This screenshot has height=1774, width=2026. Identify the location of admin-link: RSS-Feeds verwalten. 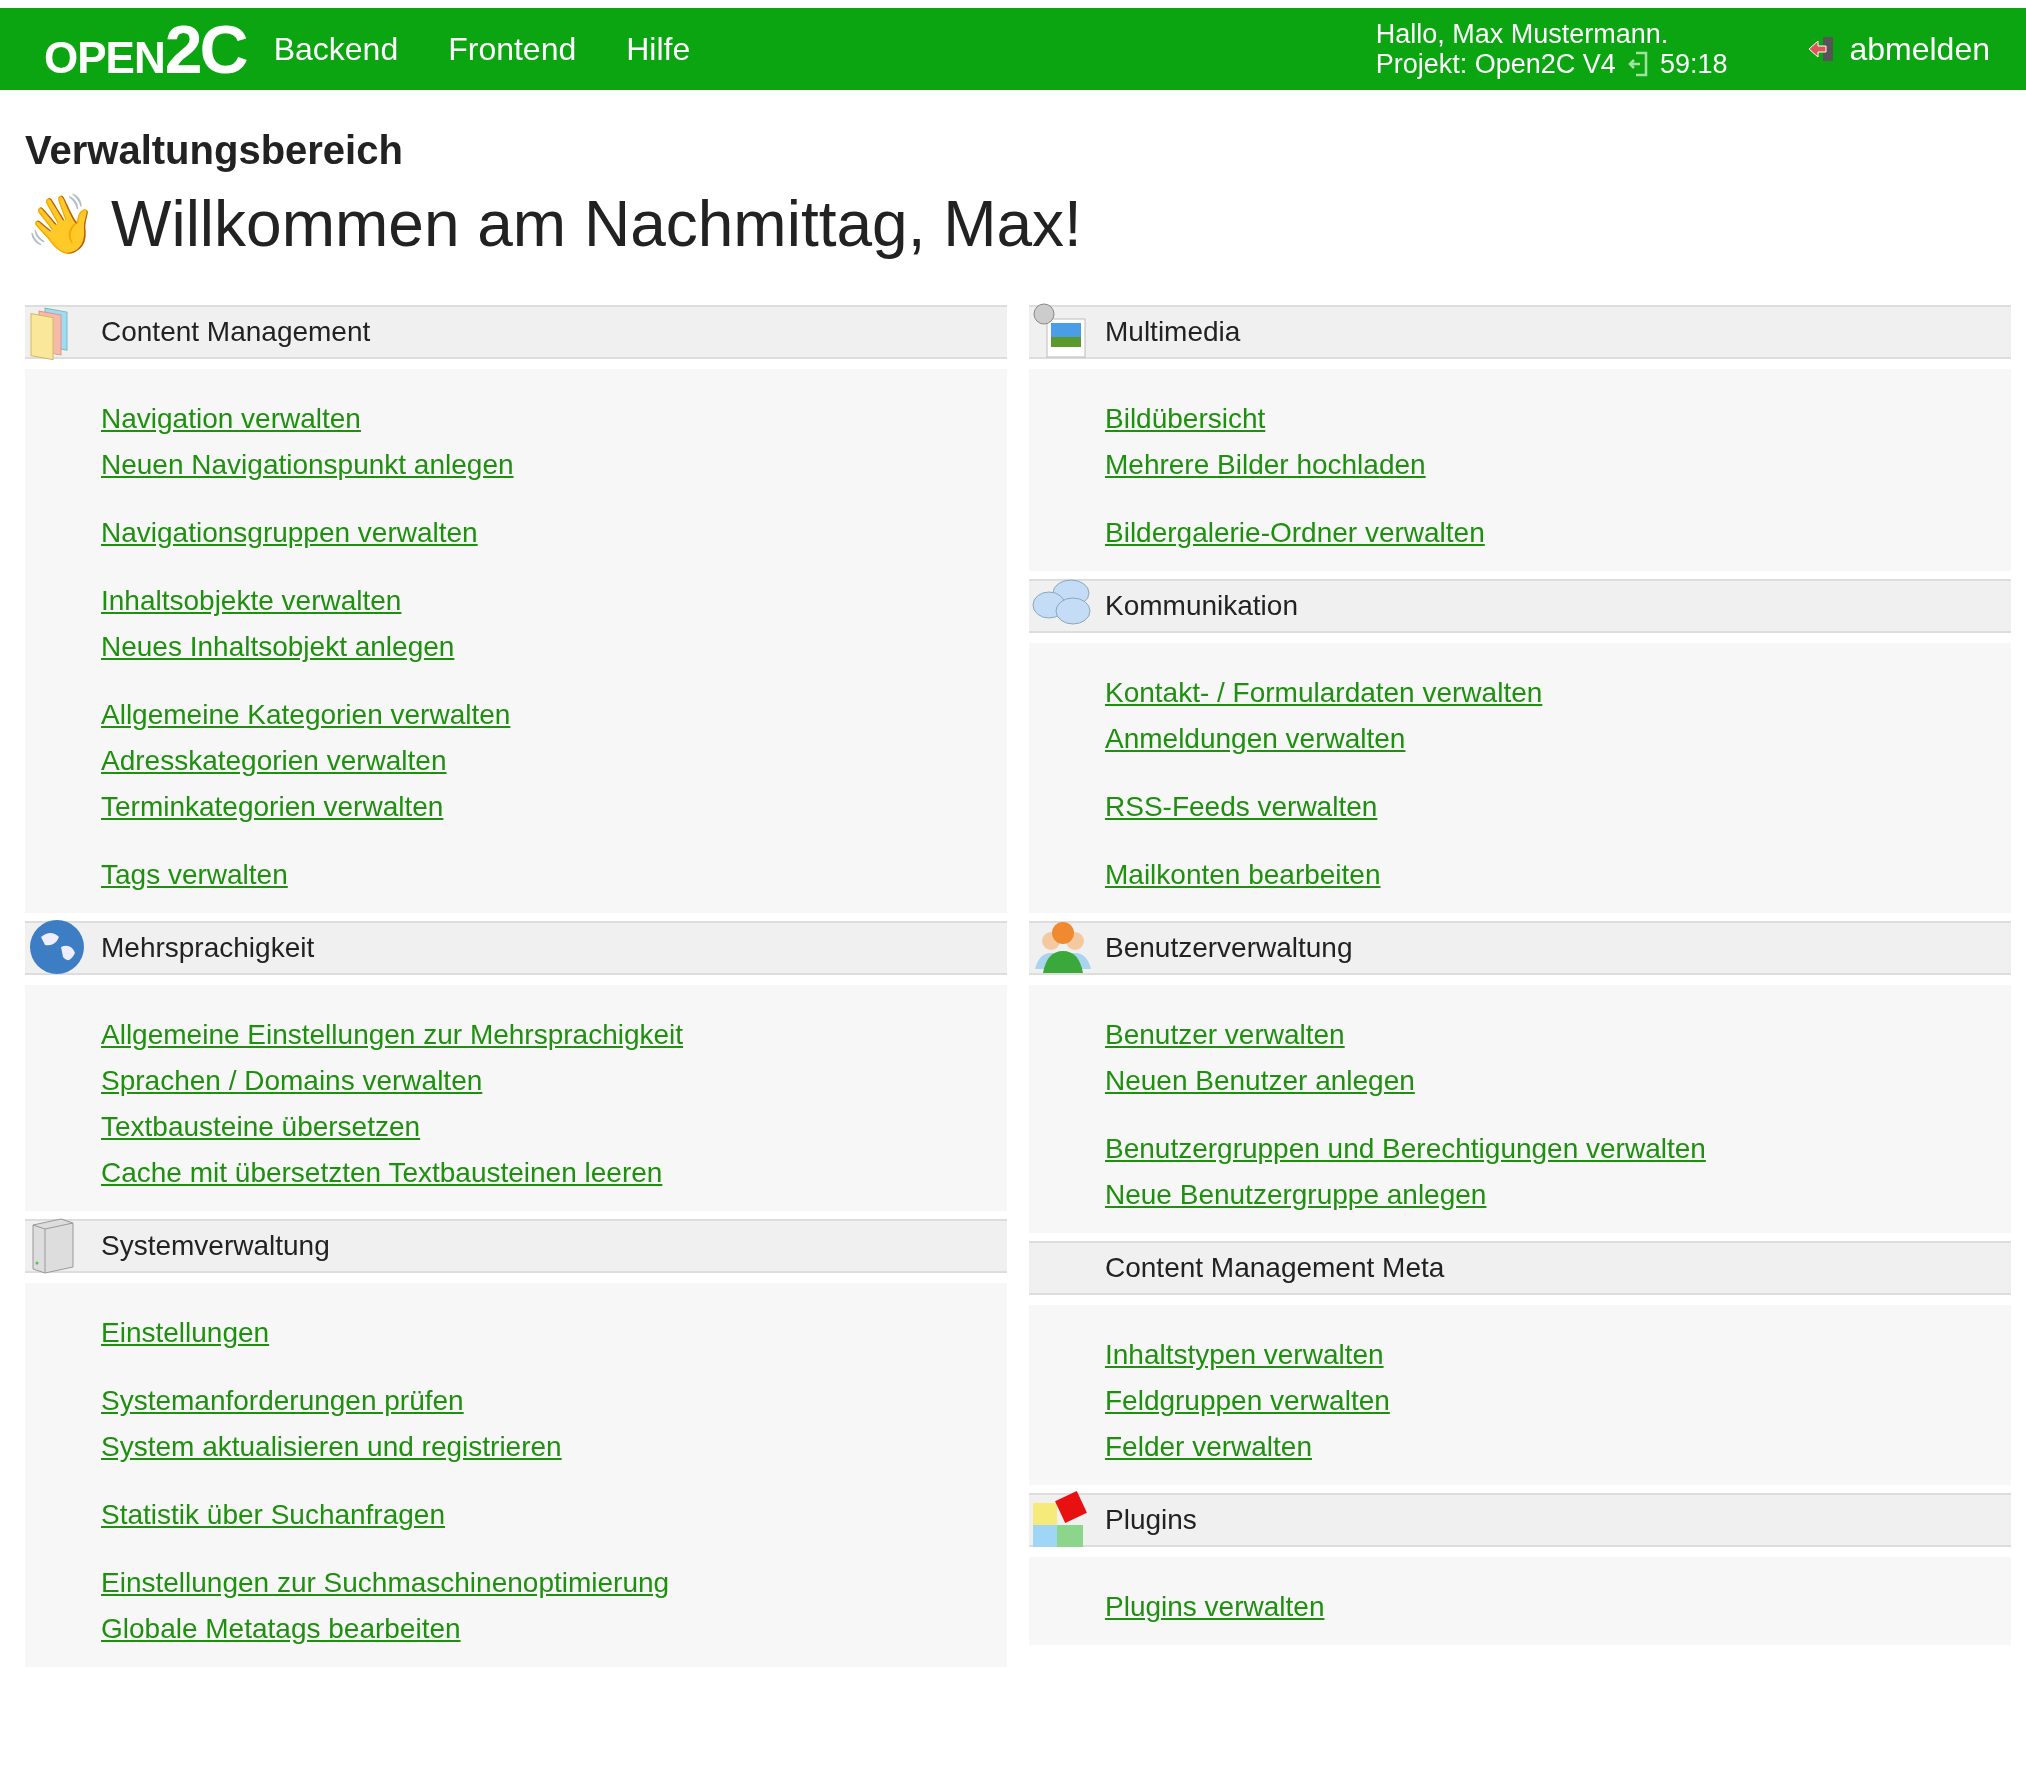
(1241, 807).